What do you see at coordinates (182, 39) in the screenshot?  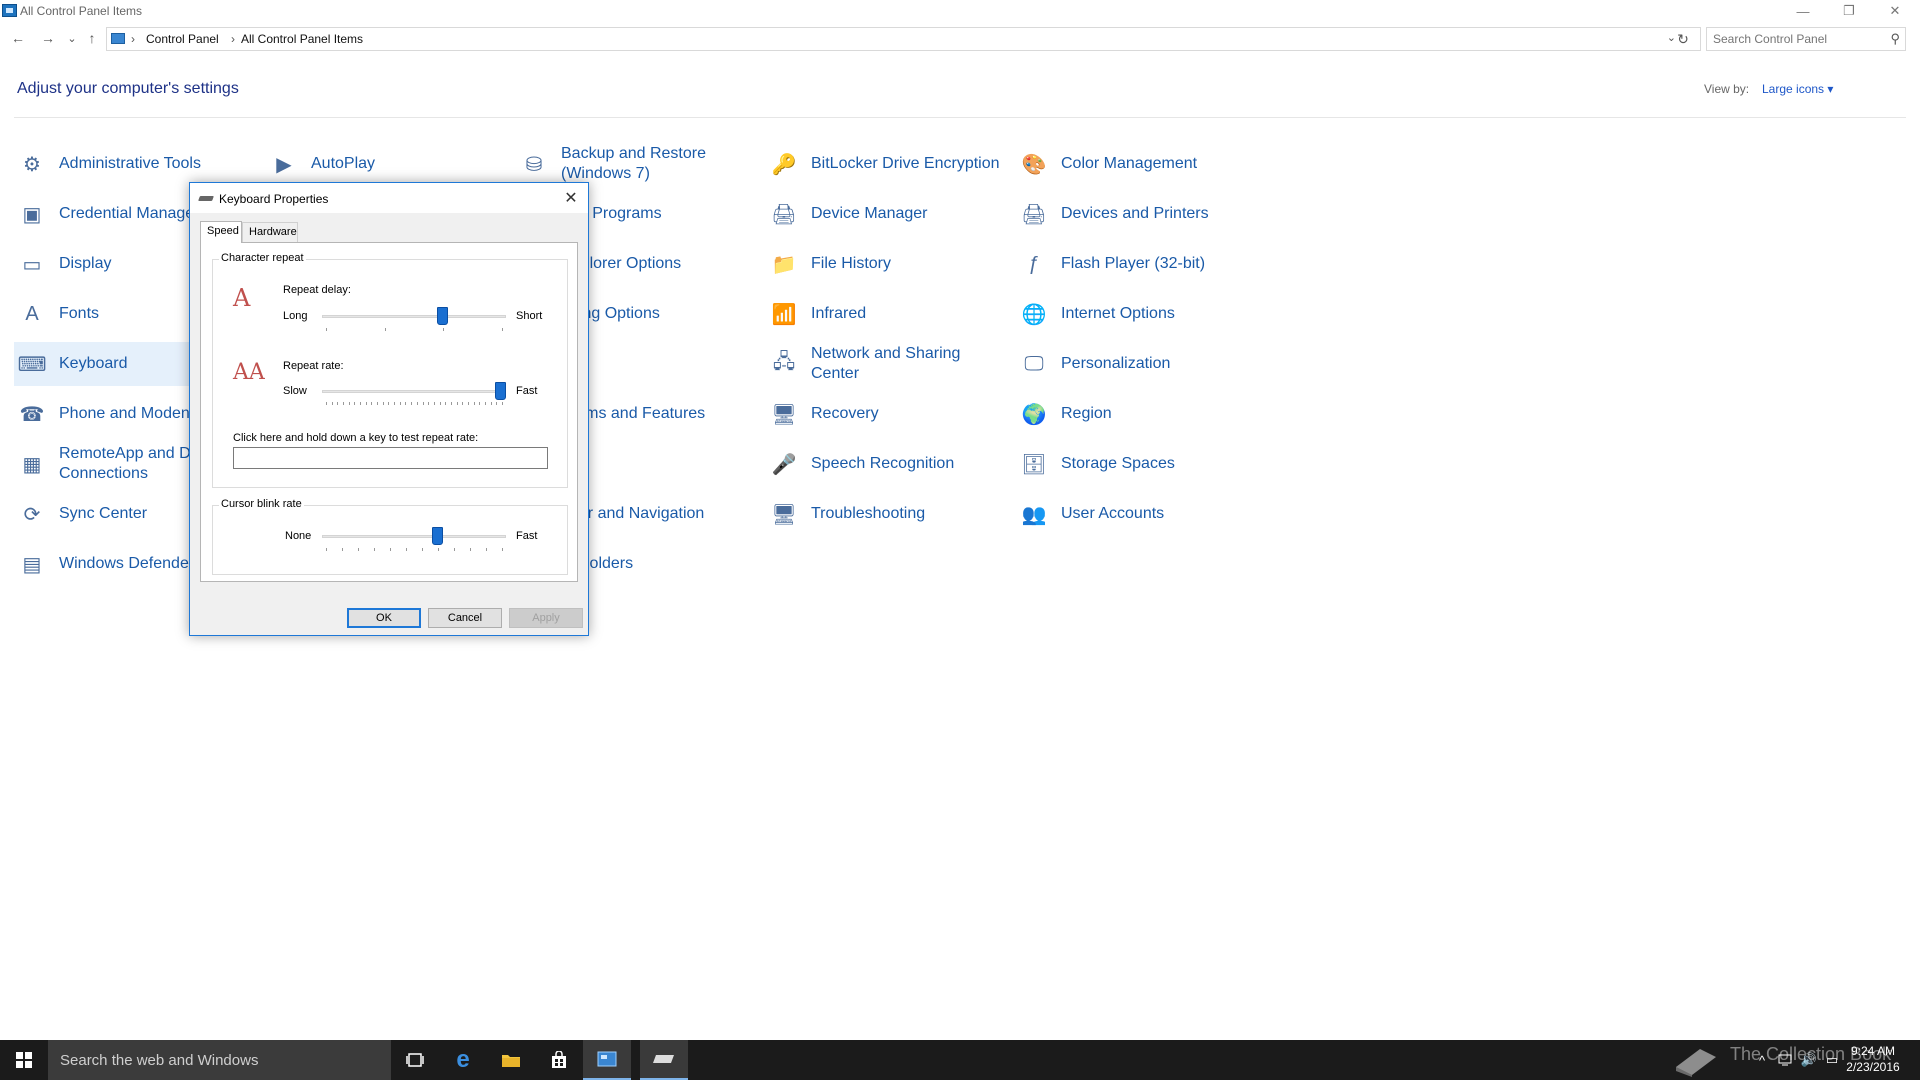 I see `breadcrumb-control-panel: Control Panel` at bounding box center [182, 39].